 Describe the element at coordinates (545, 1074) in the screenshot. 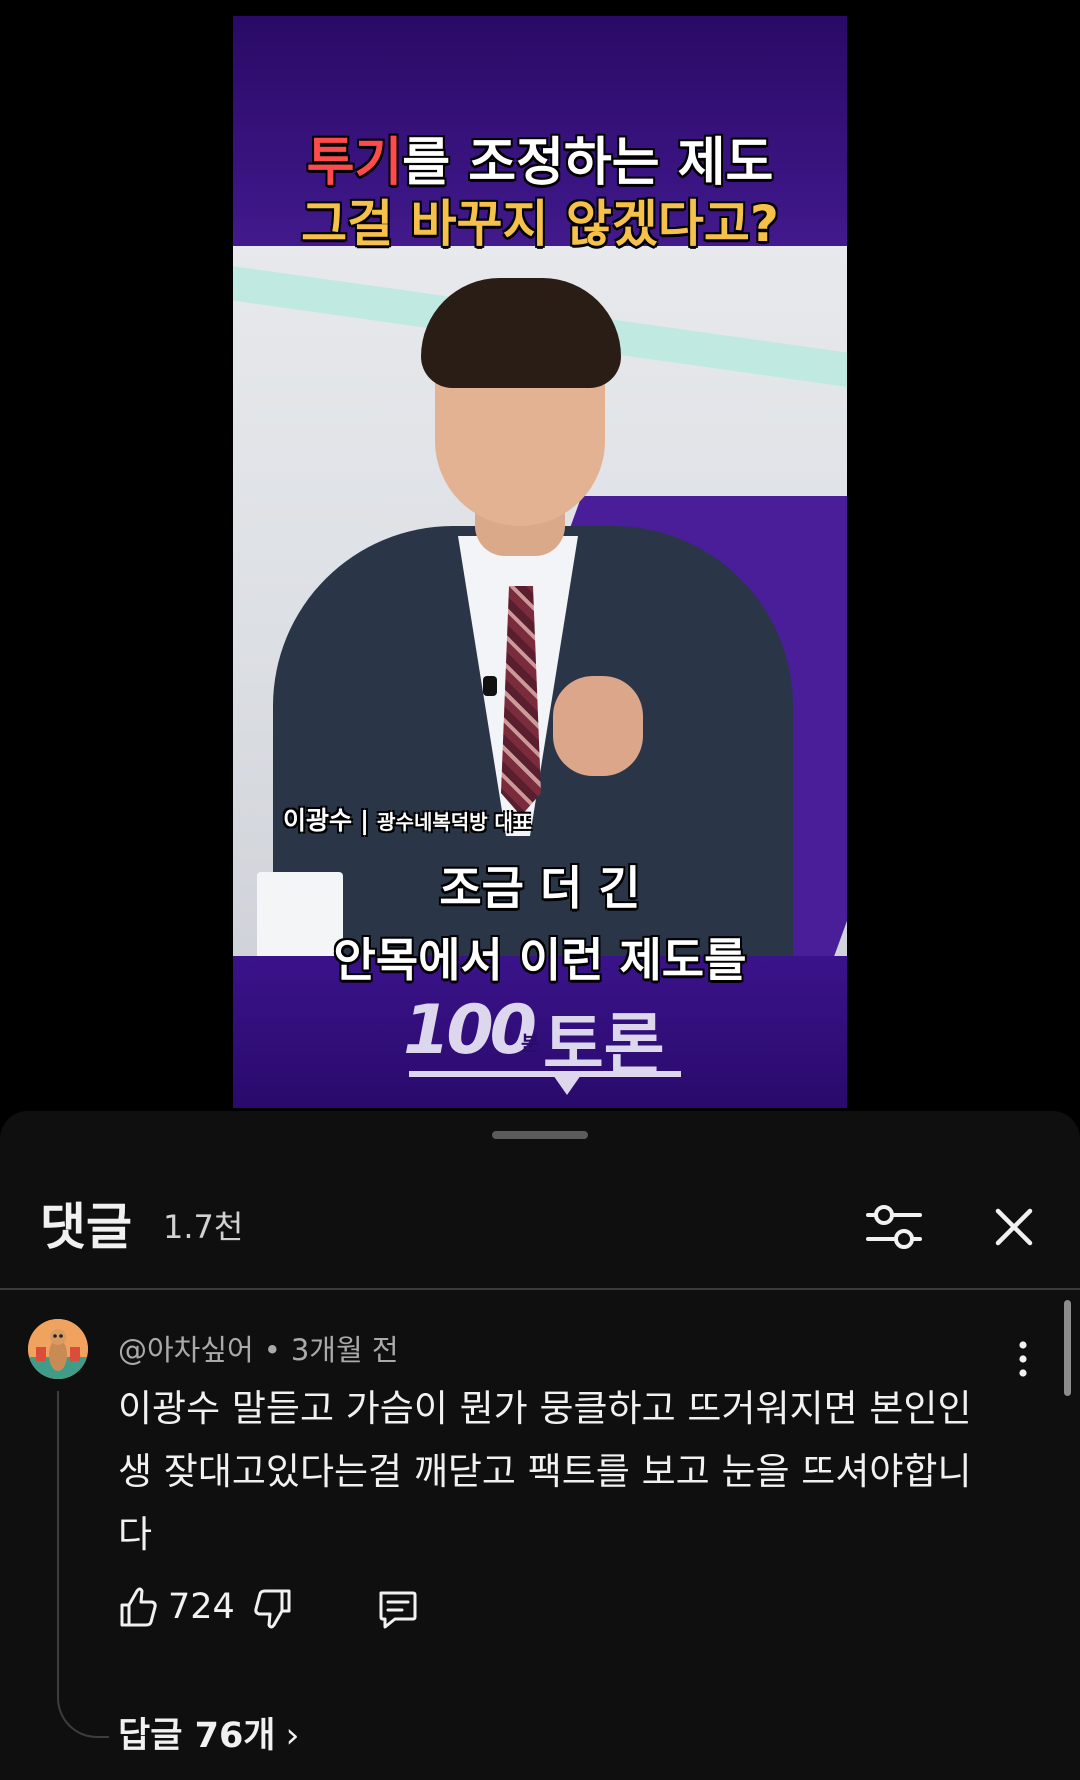

I see `logo-underline` at that location.